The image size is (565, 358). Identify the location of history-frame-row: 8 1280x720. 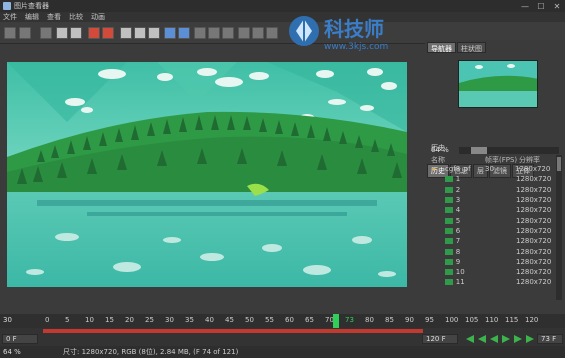
(495, 251).